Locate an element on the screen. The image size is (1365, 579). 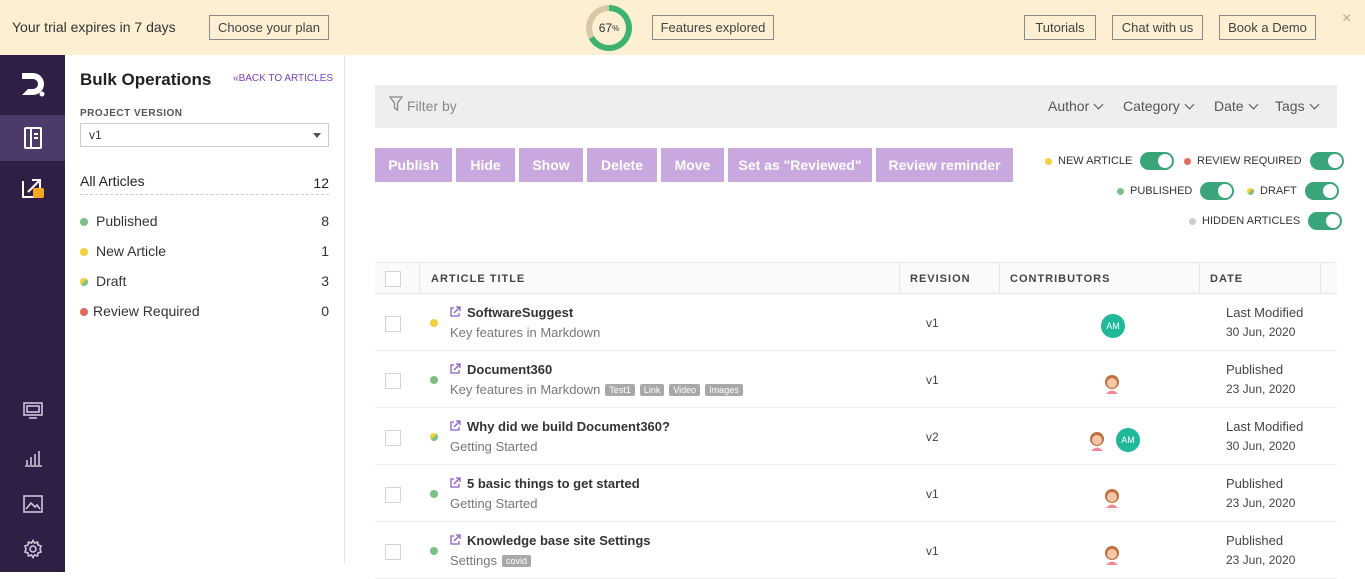
stat-review-required: Review Required 0 is located at coordinates (204, 313).